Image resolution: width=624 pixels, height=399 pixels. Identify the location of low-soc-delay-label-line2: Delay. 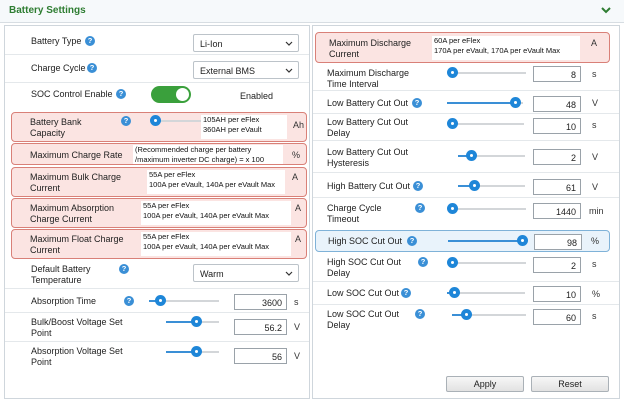
(339, 325).